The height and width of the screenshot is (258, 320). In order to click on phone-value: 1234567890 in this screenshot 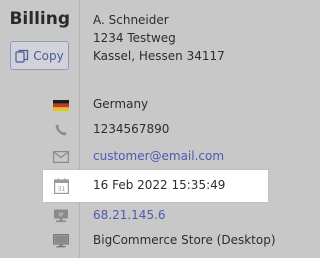, I will do `click(131, 129)`.